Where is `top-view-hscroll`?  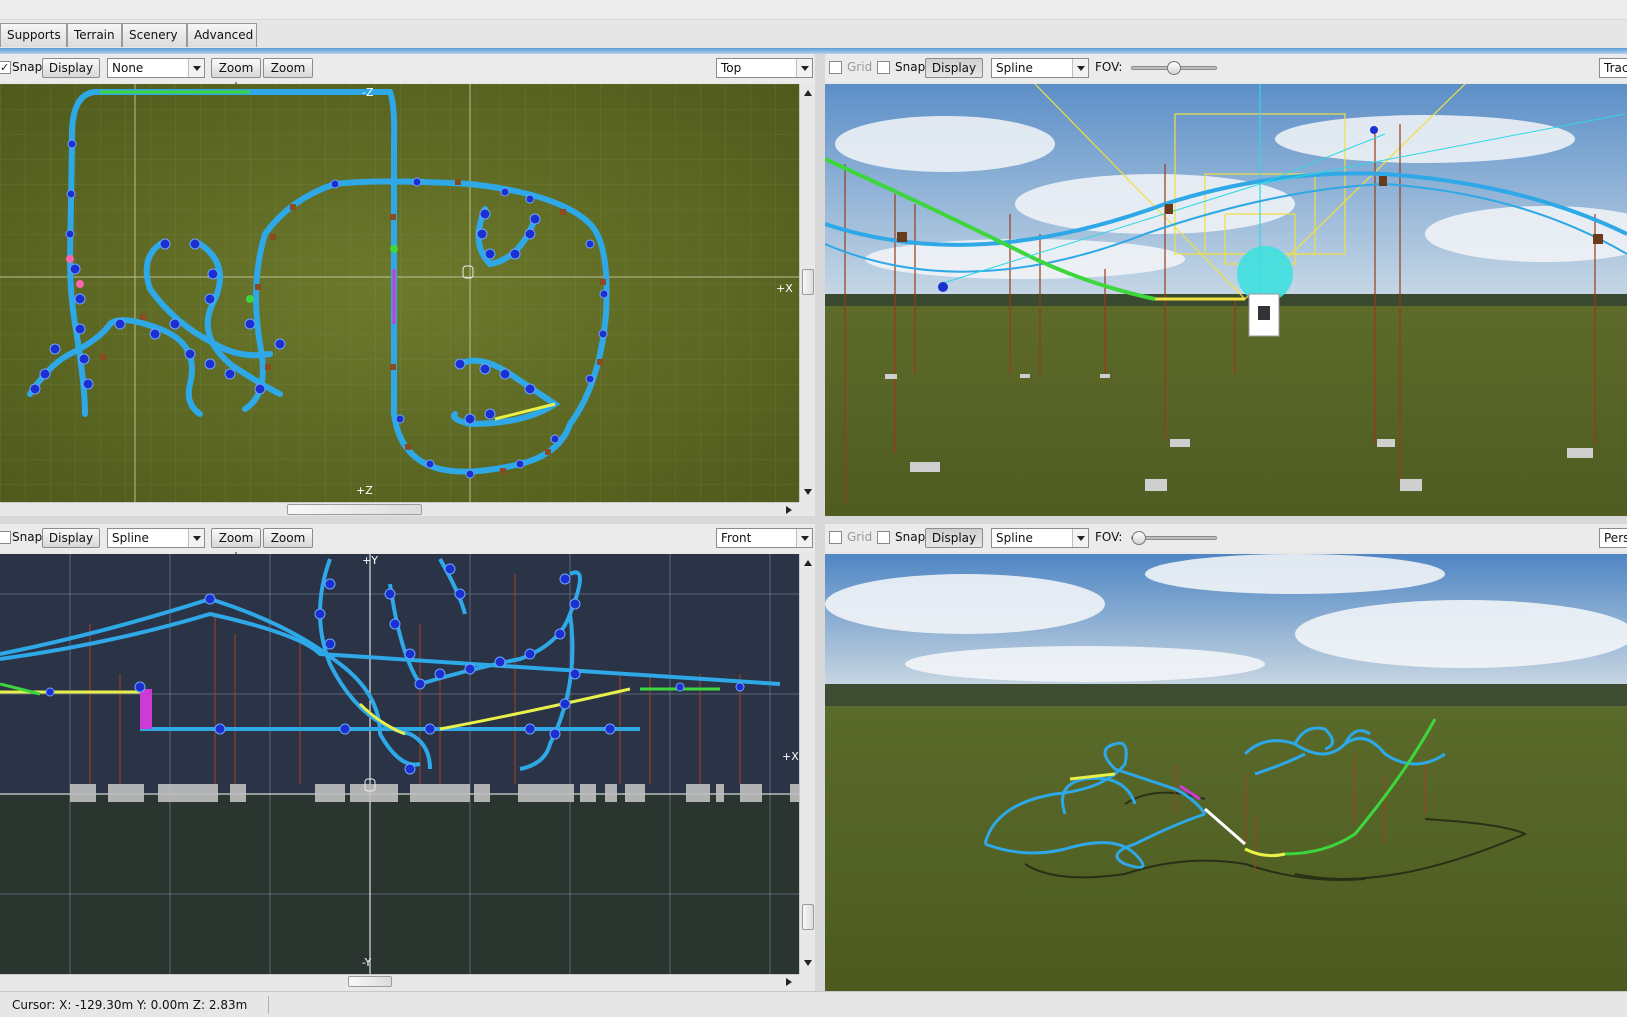
top-view-hscroll is located at coordinates (399, 509).